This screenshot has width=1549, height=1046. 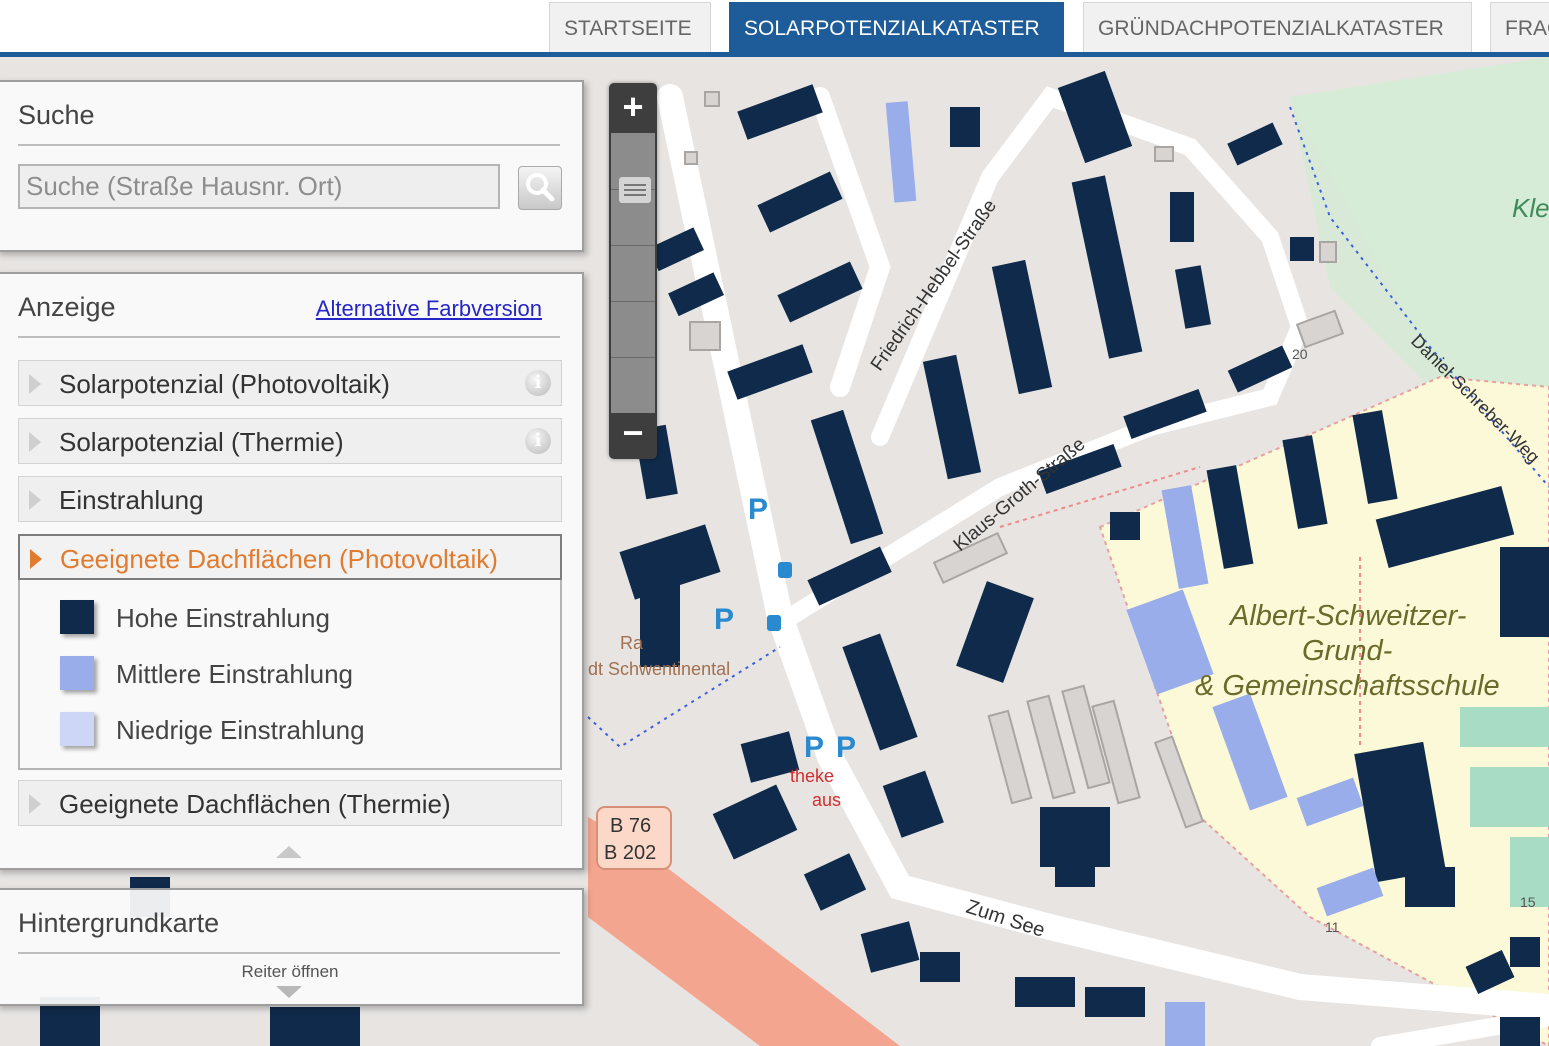 What do you see at coordinates (896, 29) in the screenshot?
I see `tab-solarpotenzialkataster: SOLARPOTENZIALKATASTER` at bounding box center [896, 29].